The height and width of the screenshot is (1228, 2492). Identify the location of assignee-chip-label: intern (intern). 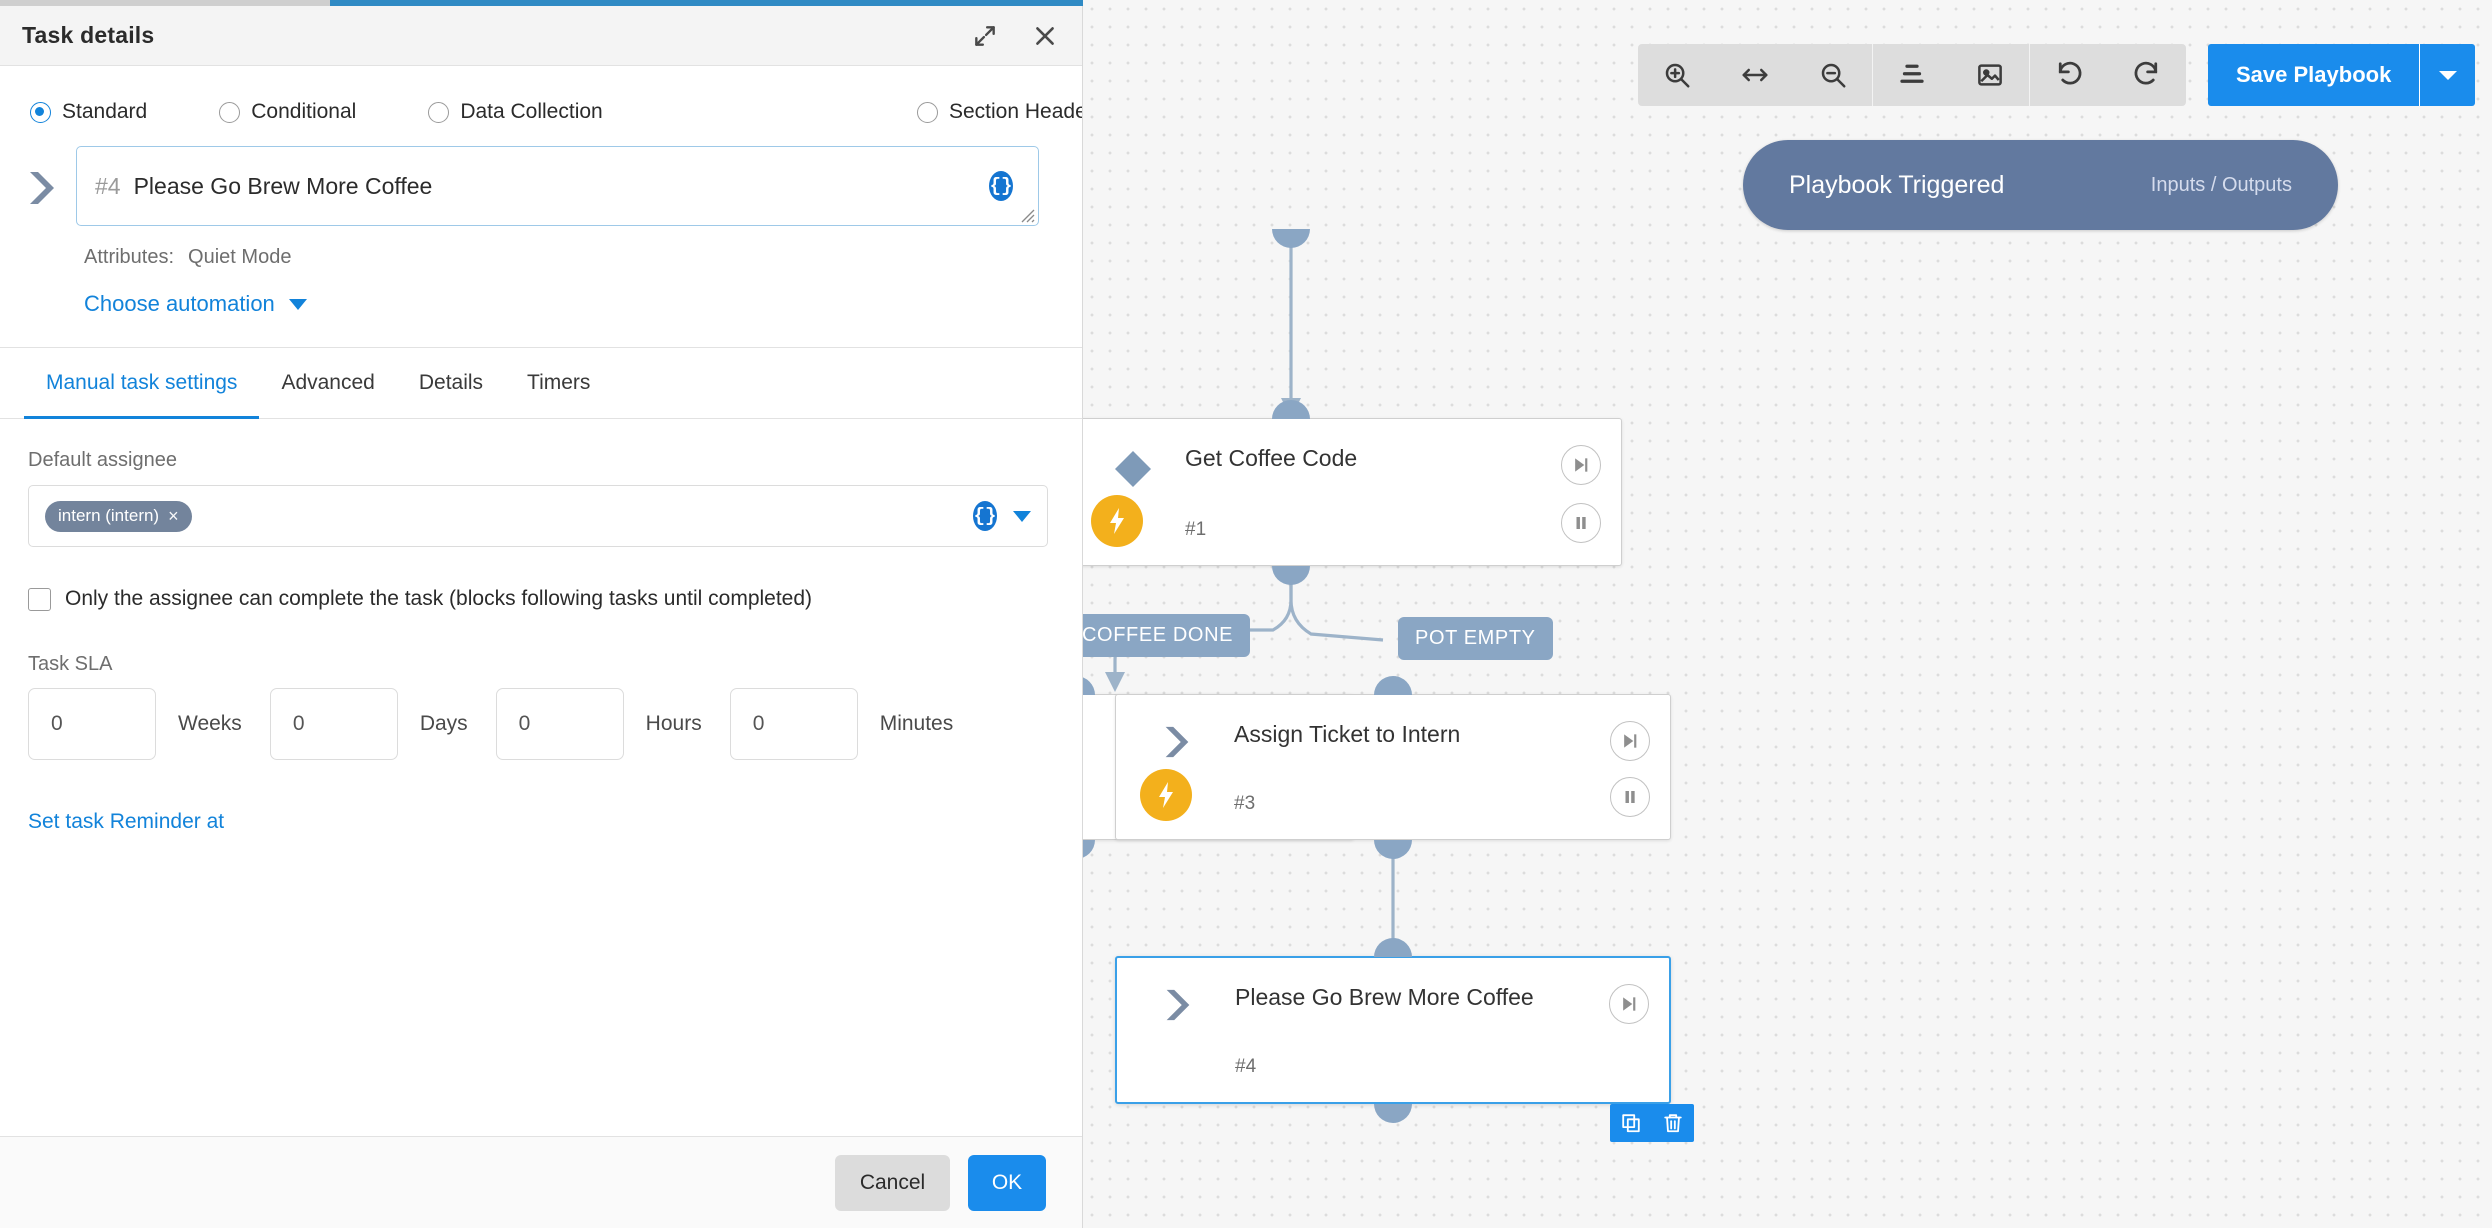
(109, 515).